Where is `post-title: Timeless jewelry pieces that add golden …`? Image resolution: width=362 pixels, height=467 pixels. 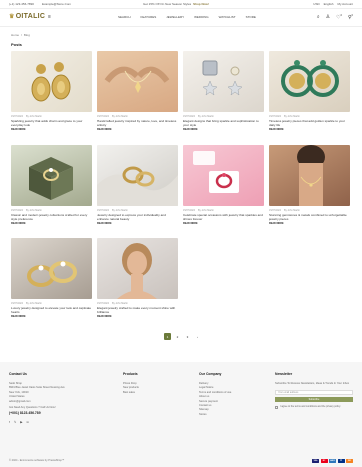
post-title: Timeless jewelry pieces that add golden … is located at coordinates (309, 123).